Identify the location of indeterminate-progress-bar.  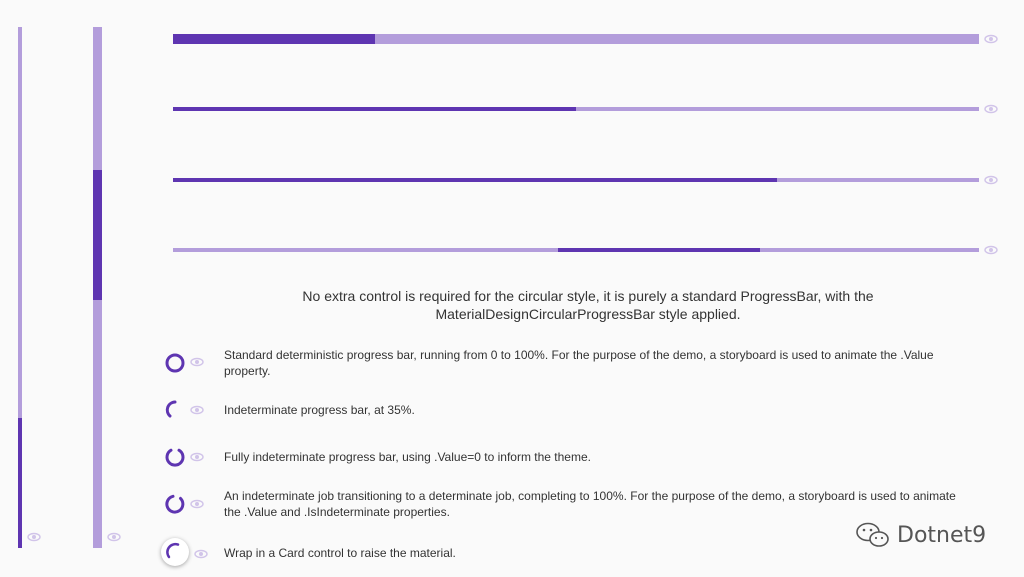
(576, 250).